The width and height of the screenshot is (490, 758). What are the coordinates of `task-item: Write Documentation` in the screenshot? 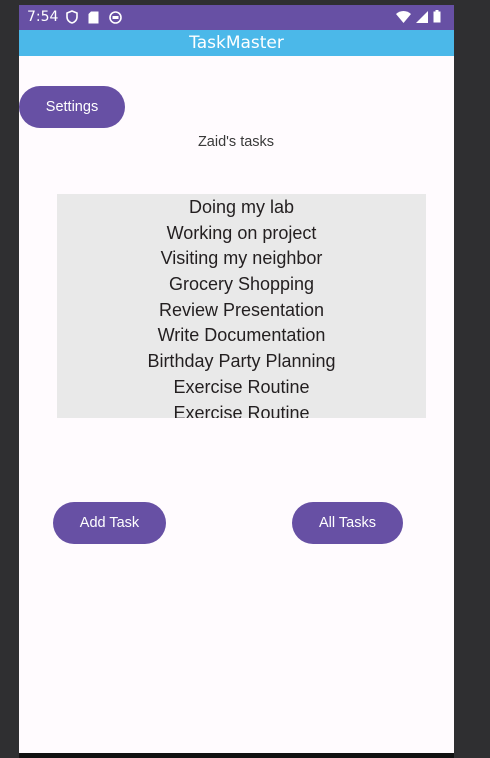 It's located at (241, 335).